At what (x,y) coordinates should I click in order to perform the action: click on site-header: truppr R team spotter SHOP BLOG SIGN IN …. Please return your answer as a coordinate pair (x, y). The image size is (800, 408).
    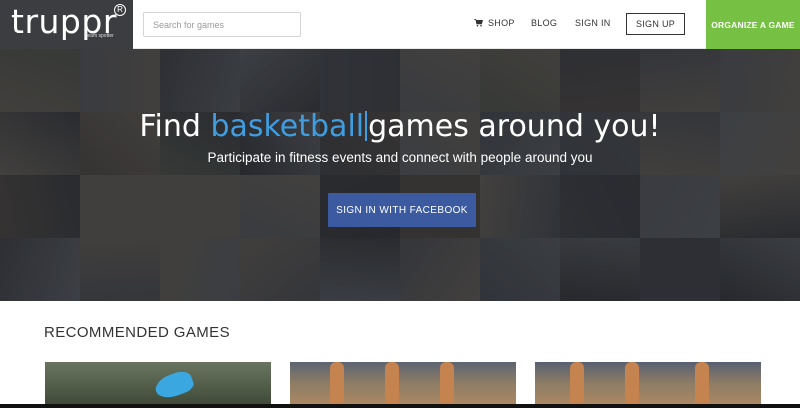
    Looking at the image, I should click on (400, 24).